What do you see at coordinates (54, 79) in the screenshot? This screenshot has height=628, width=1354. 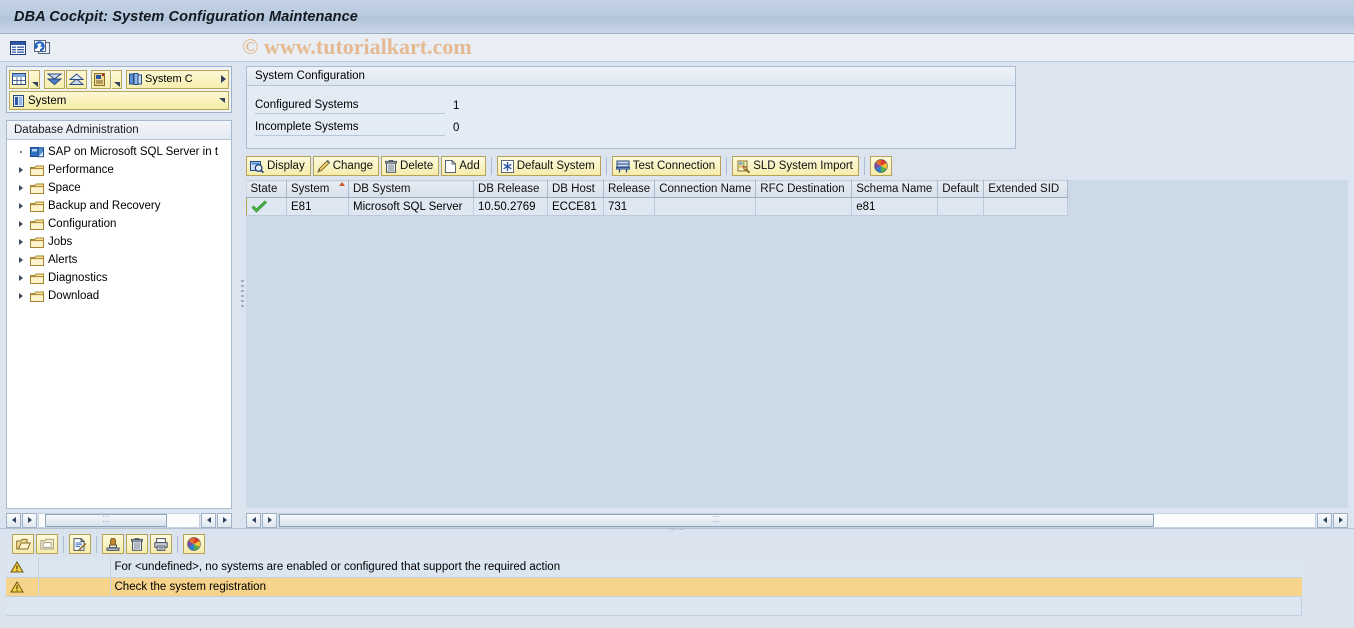 I see `expand-all-icon` at bounding box center [54, 79].